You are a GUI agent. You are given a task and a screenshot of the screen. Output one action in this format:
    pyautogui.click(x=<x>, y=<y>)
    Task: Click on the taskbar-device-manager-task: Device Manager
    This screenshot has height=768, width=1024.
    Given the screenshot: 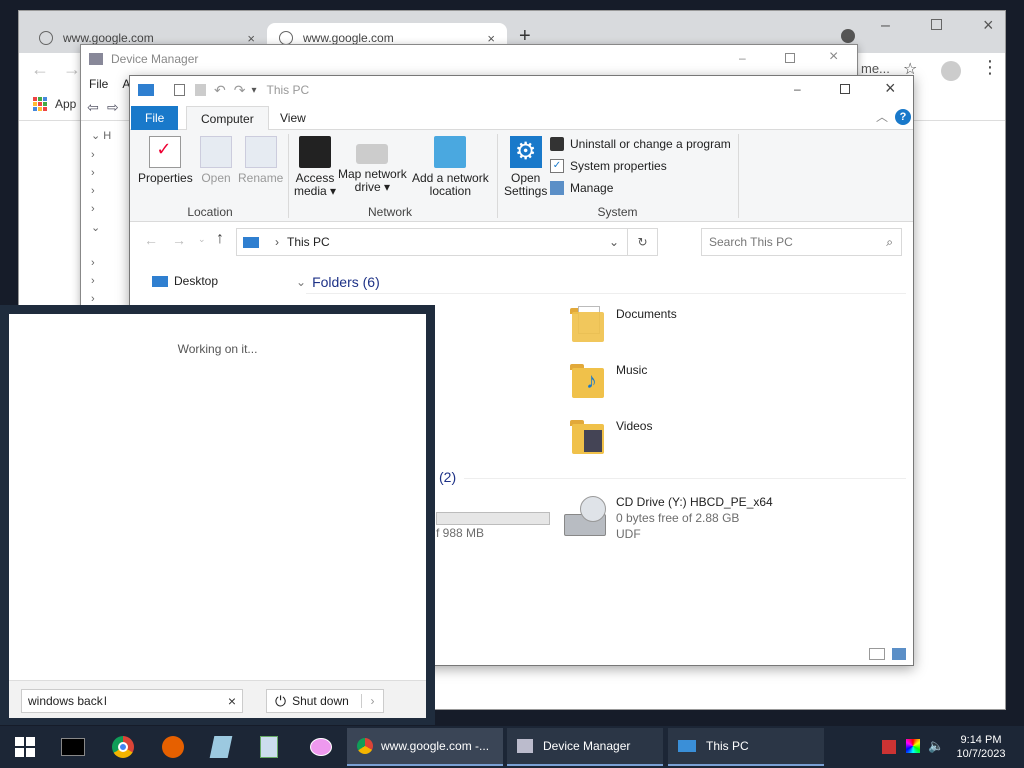 What is the action you would take?
    pyautogui.click(x=585, y=747)
    